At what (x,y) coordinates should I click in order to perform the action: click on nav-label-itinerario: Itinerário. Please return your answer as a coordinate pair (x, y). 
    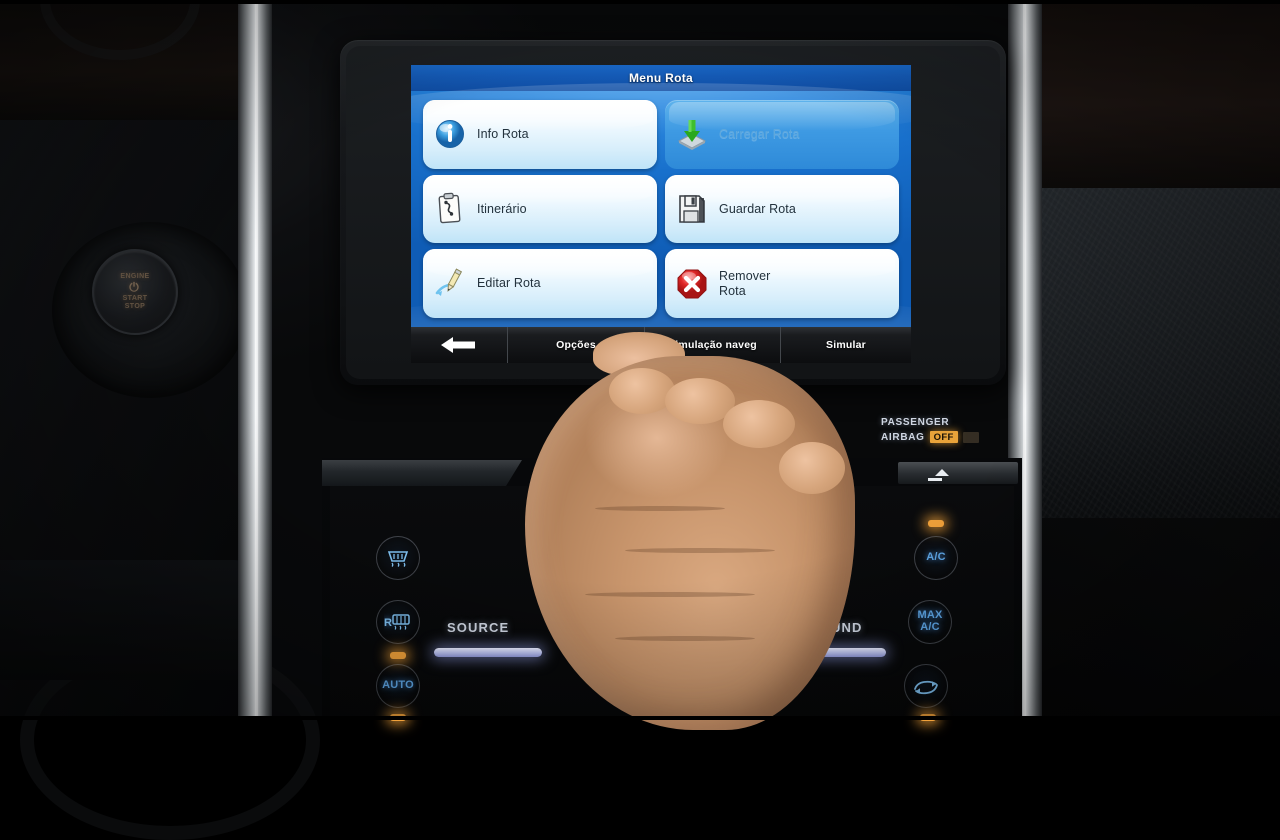
    Looking at the image, I should click on (502, 208).